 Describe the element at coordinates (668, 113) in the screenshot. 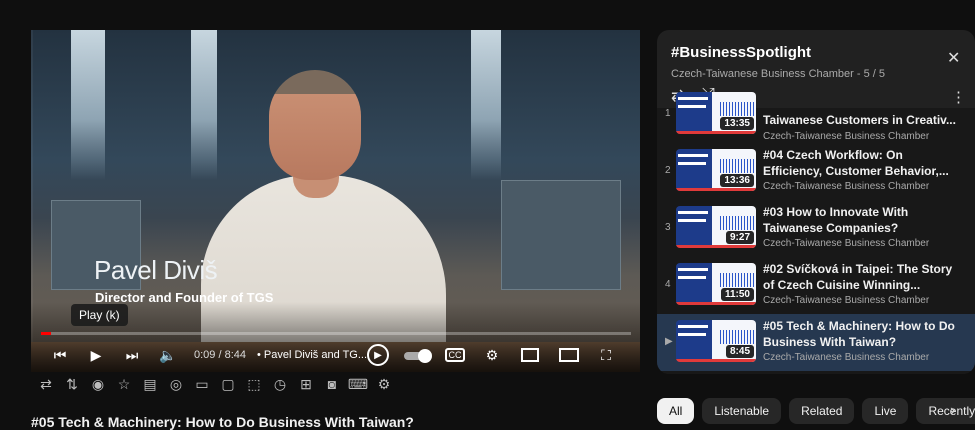

I see `playlist-item-index: 1` at that location.